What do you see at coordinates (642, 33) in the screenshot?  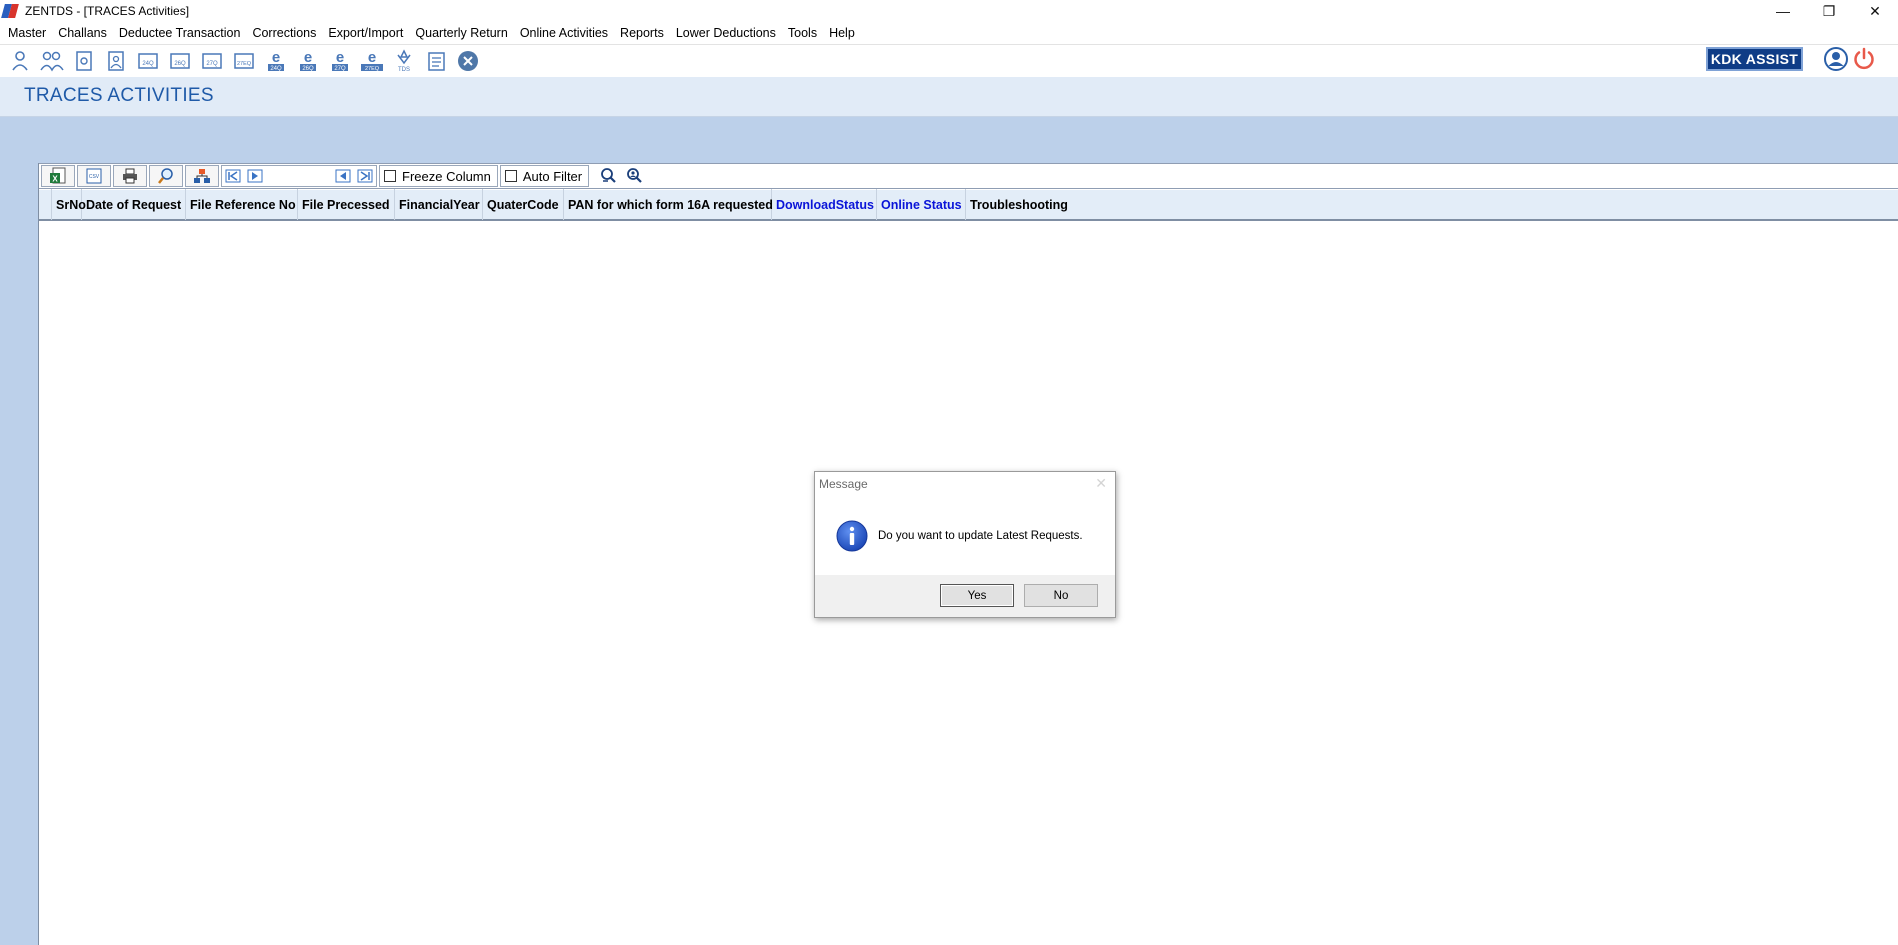 I see `menu-reports: Reports` at bounding box center [642, 33].